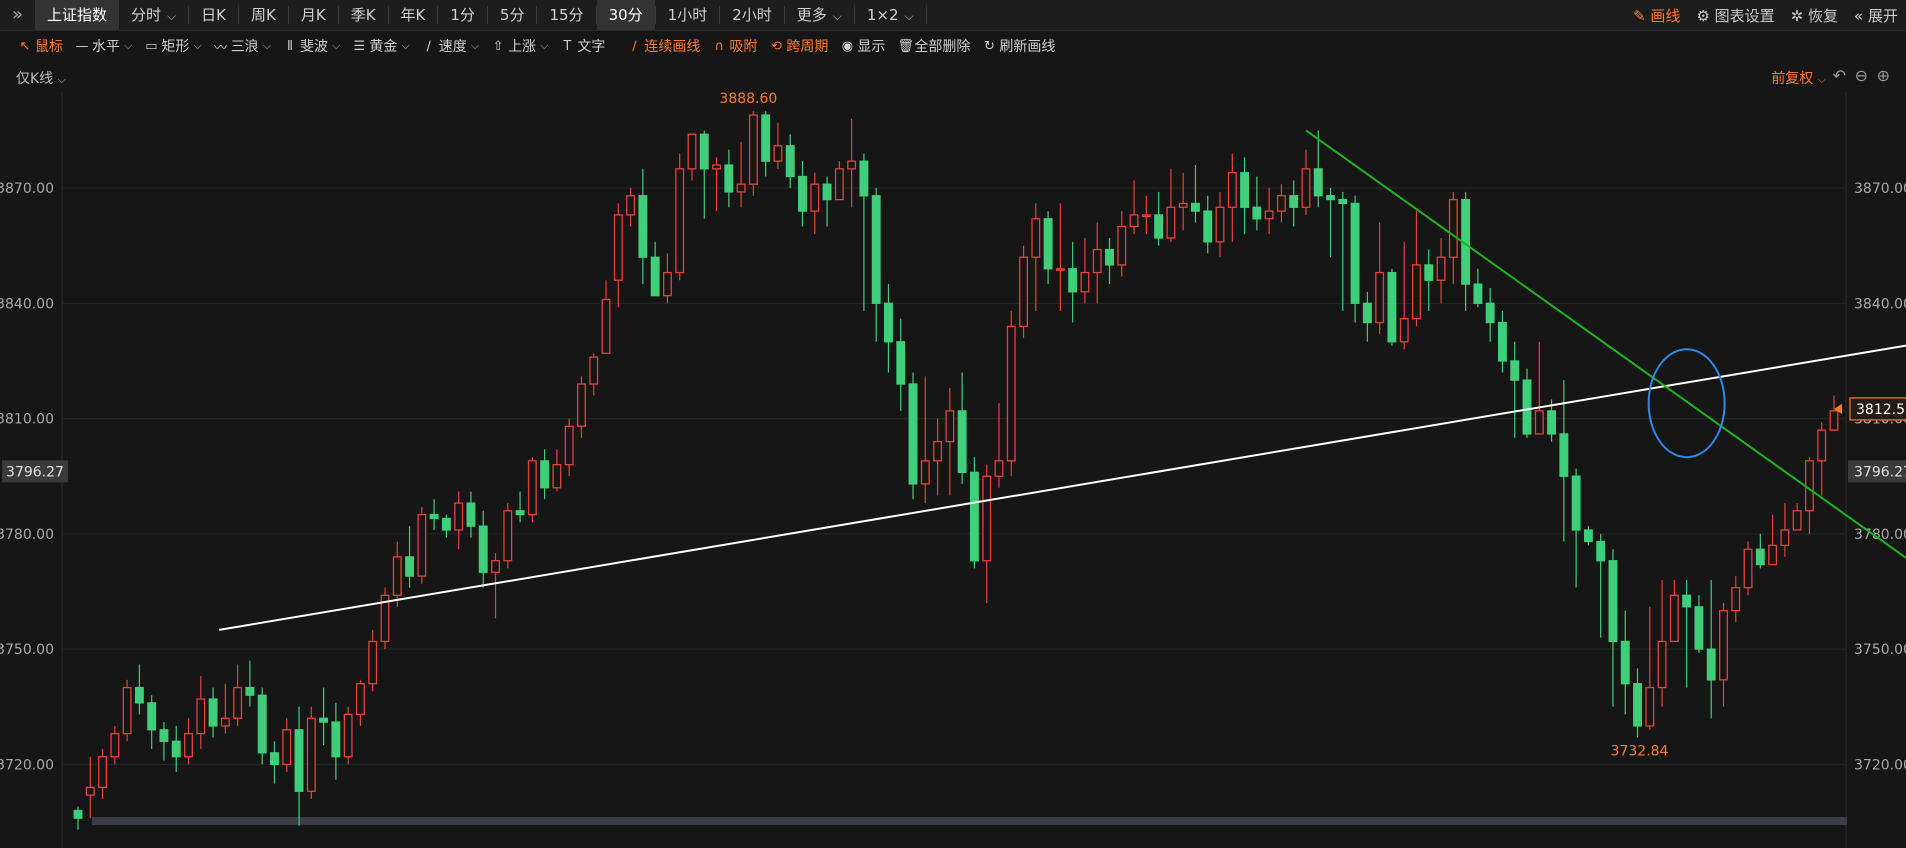 This screenshot has width=1906, height=848. Describe the element at coordinates (719, 46) in the screenshot. I see `magnet-icon: ∩` at that location.